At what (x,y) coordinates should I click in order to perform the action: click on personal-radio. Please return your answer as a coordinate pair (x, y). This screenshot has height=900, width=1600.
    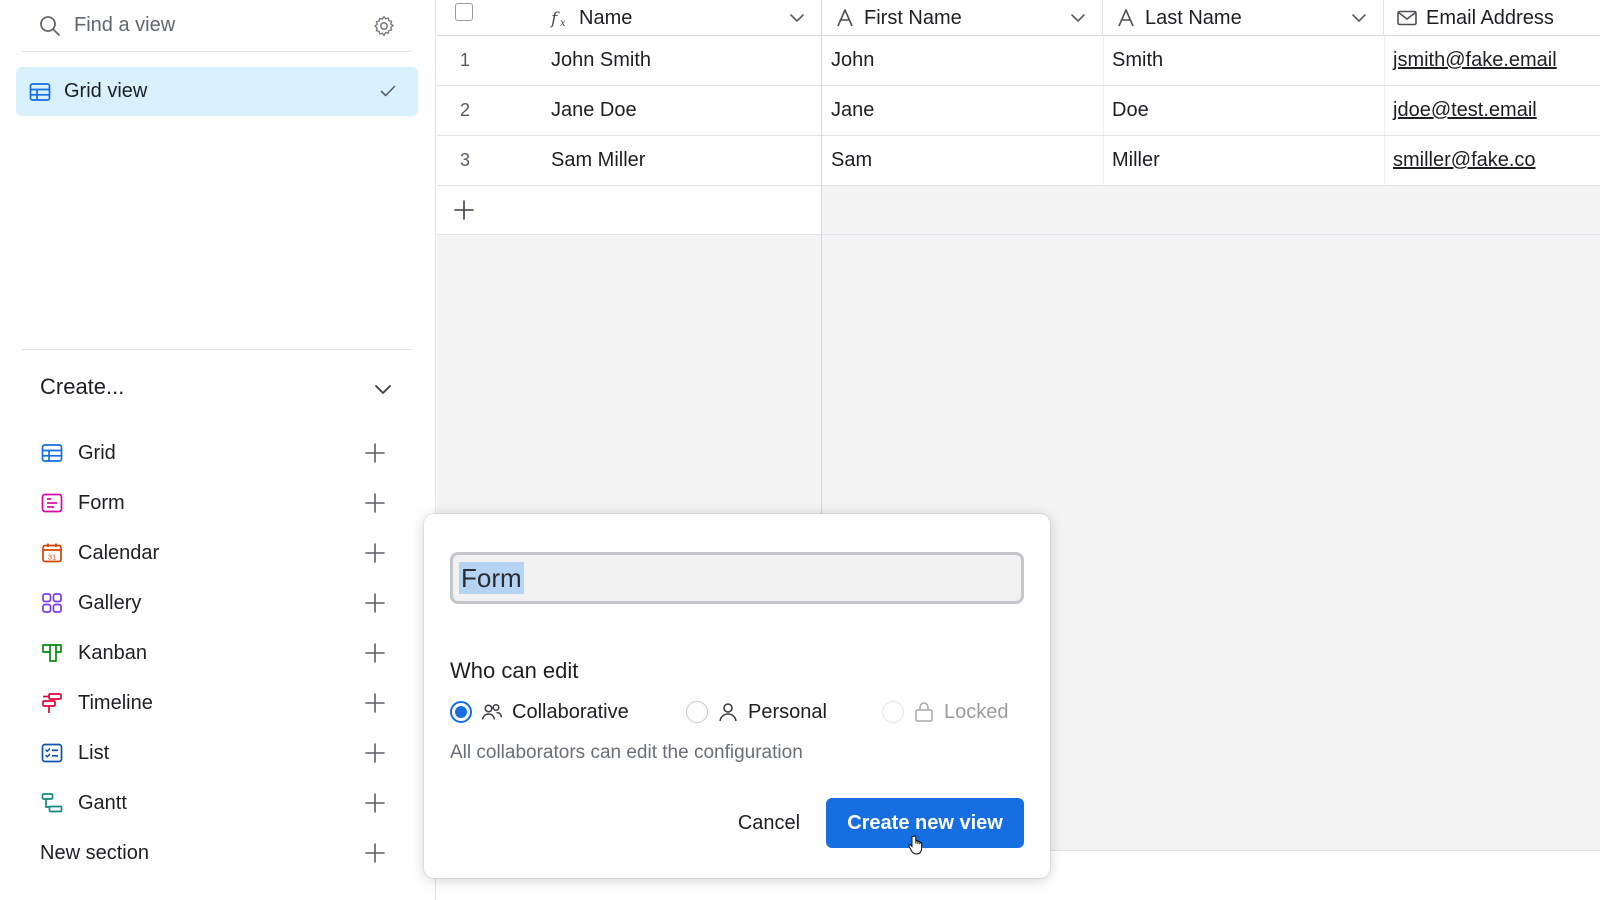
    Looking at the image, I should click on (697, 712).